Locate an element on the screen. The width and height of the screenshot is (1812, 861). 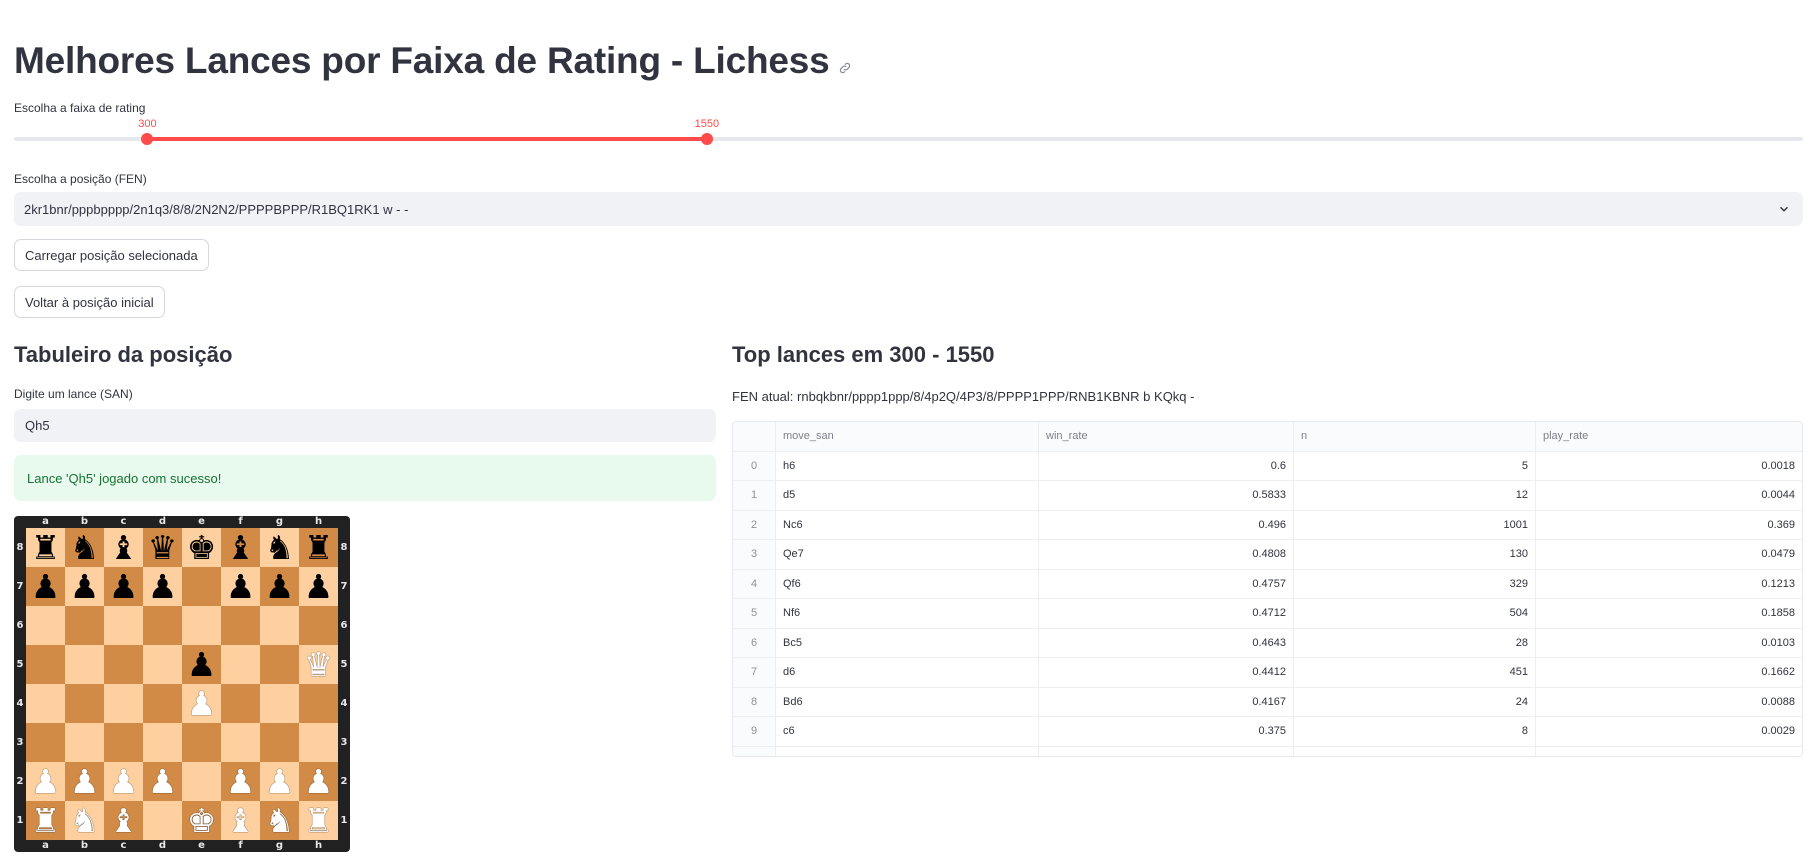
square-c1: ♝ is located at coordinates (123, 820).